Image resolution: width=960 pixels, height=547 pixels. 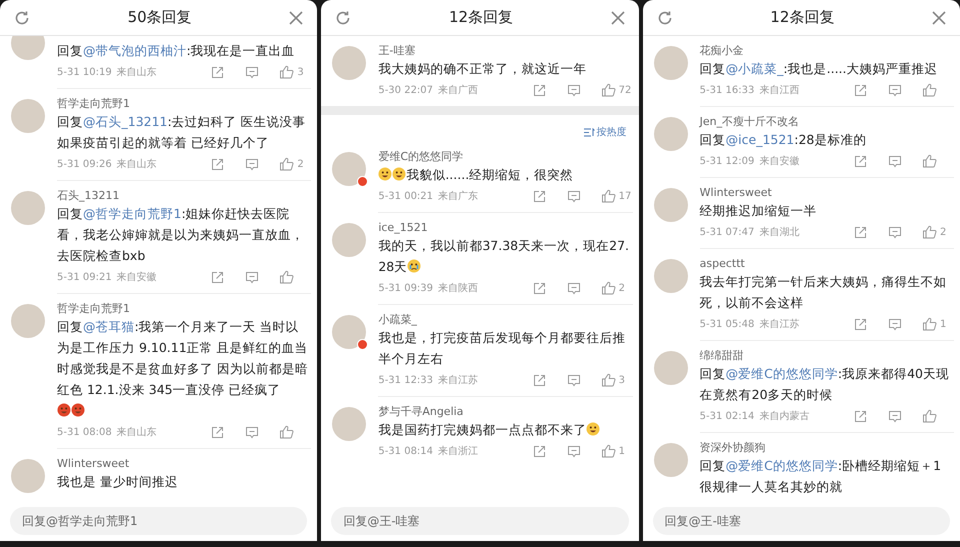 I want to click on user-name: 爱维C的悠悠同学, so click(x=505, y=157).